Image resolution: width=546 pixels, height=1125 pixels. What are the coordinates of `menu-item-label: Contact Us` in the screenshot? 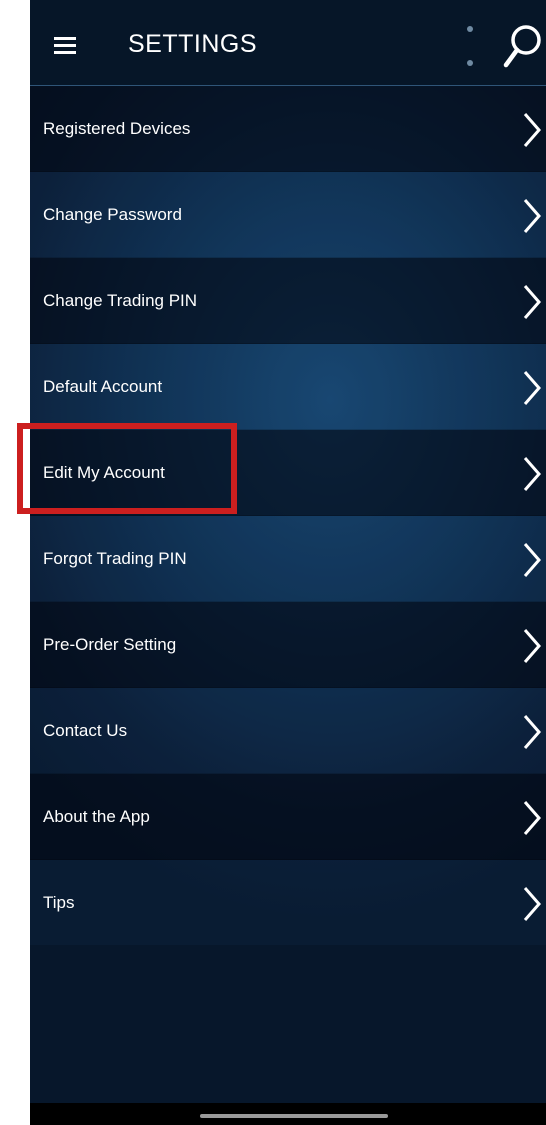 It's located at (85, 730).